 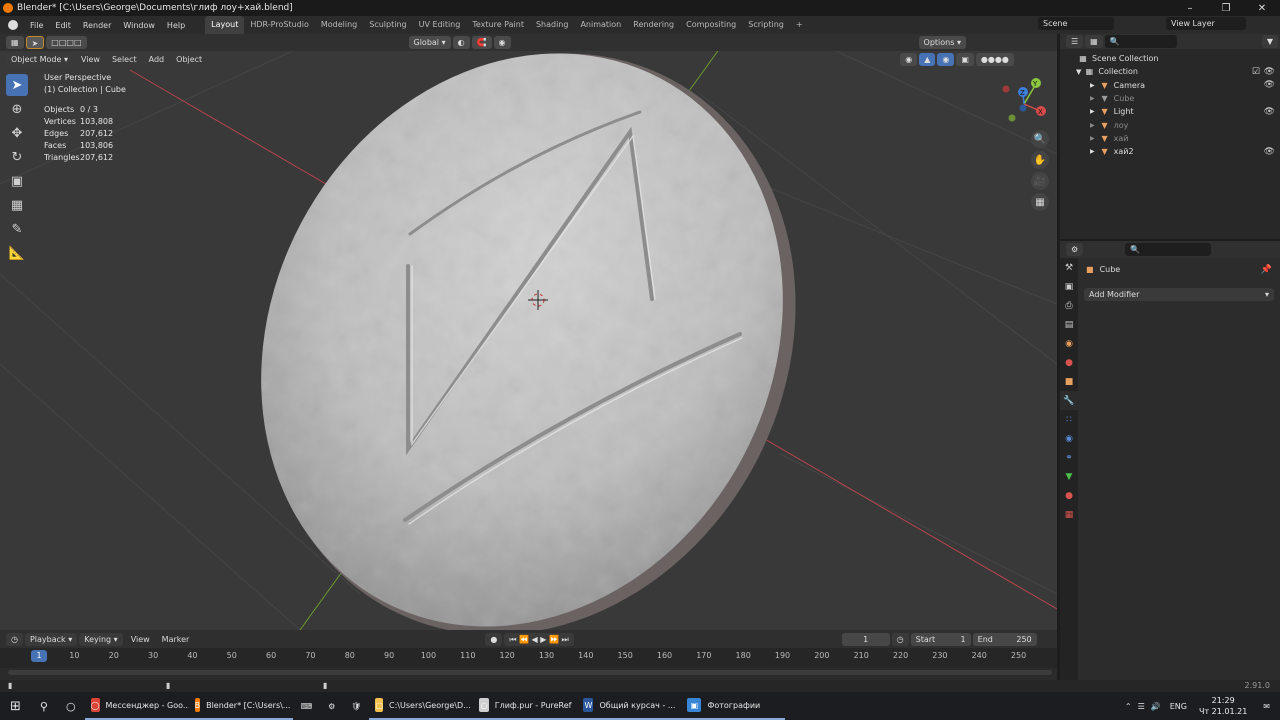 I want to click on tab-scripting: Scripting, so click(x=766, y=25).